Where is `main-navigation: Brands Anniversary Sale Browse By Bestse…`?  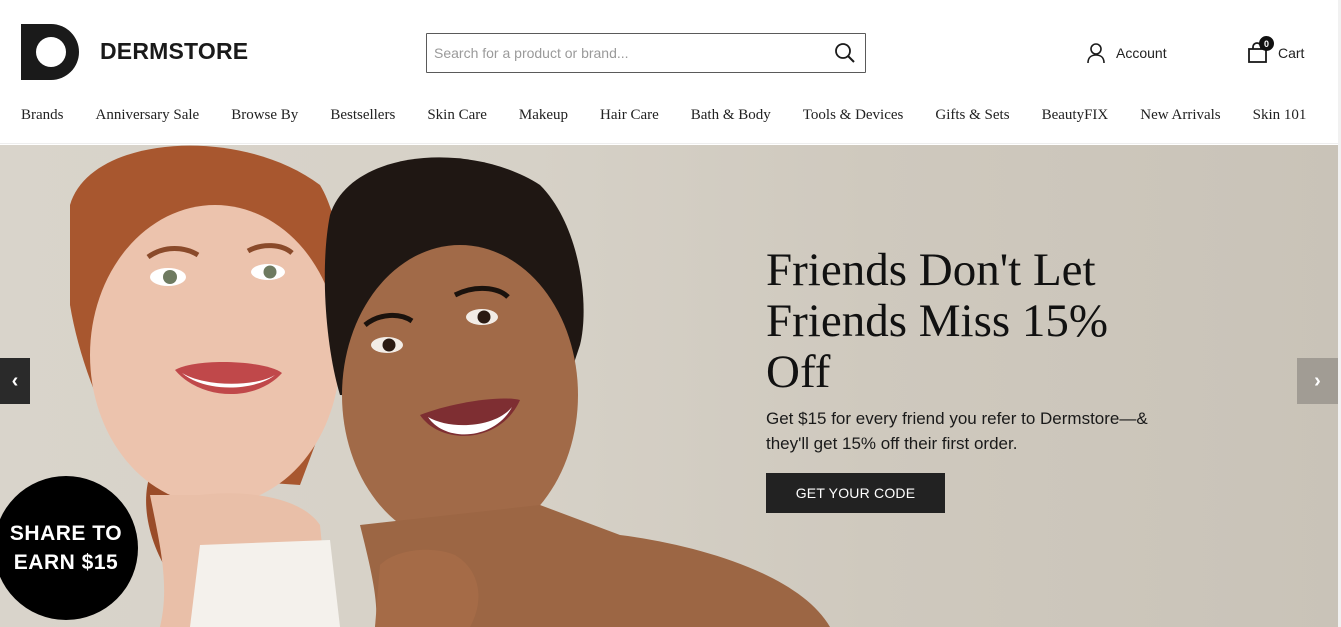 main-navigation: Brands Anniversary Sale Browse By Bestse… is located at coordinates (670, 122).